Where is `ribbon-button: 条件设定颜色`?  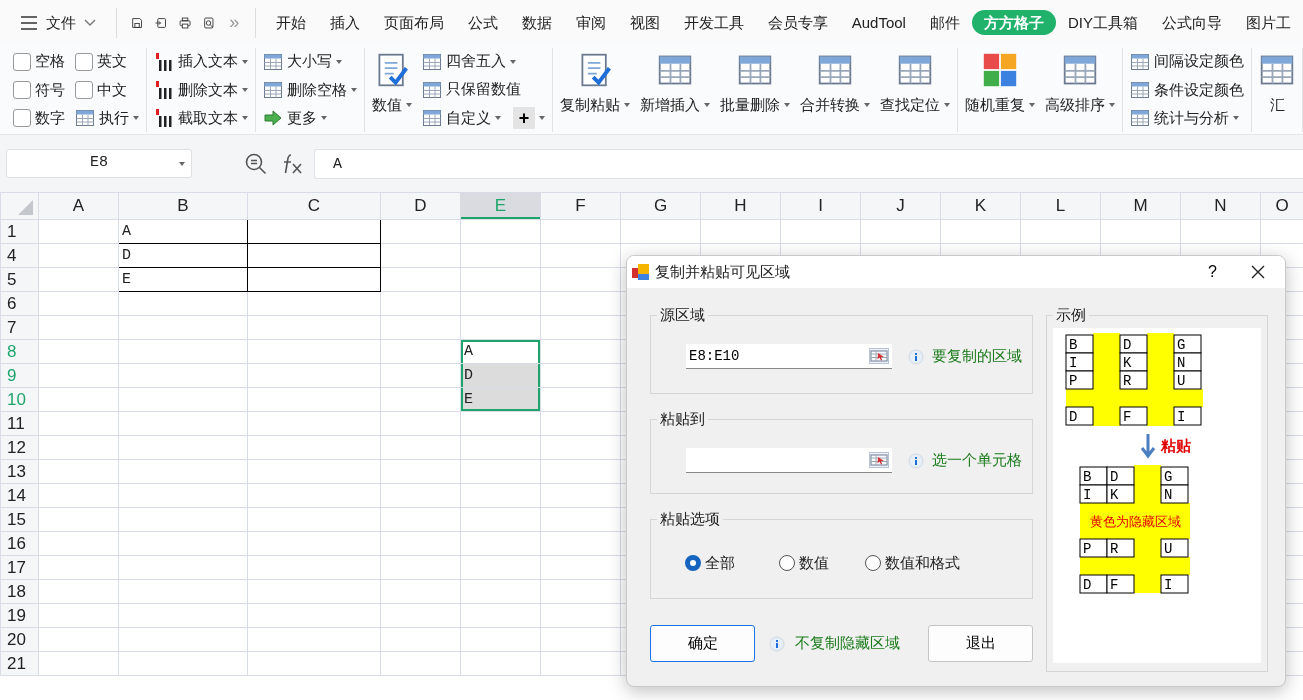
ribbon-button: 条件设定颜色 is located at coordinates (1187, 90).